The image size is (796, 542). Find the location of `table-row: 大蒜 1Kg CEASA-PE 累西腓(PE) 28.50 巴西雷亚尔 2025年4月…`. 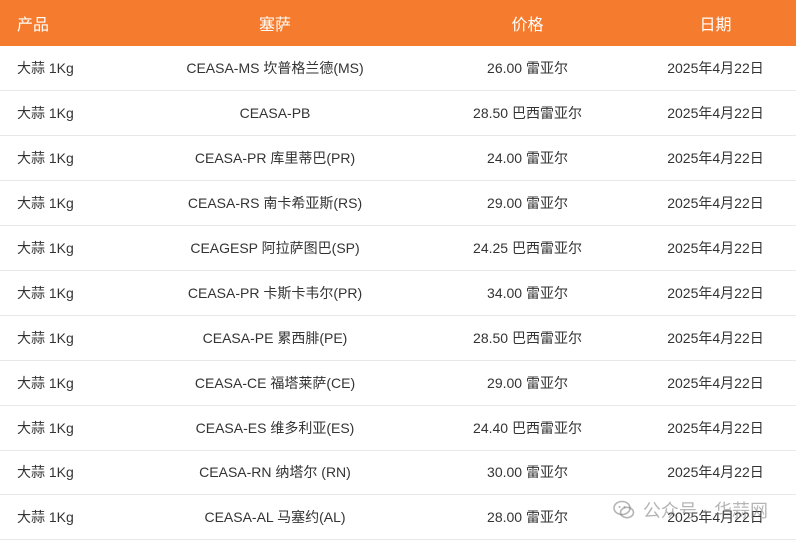

table-row: 大蒜 1Kg CEASA-PE 累西腓(PE) 28.50 巴西雷亚尔 2025年4月… is located at coordinates (398, 338).